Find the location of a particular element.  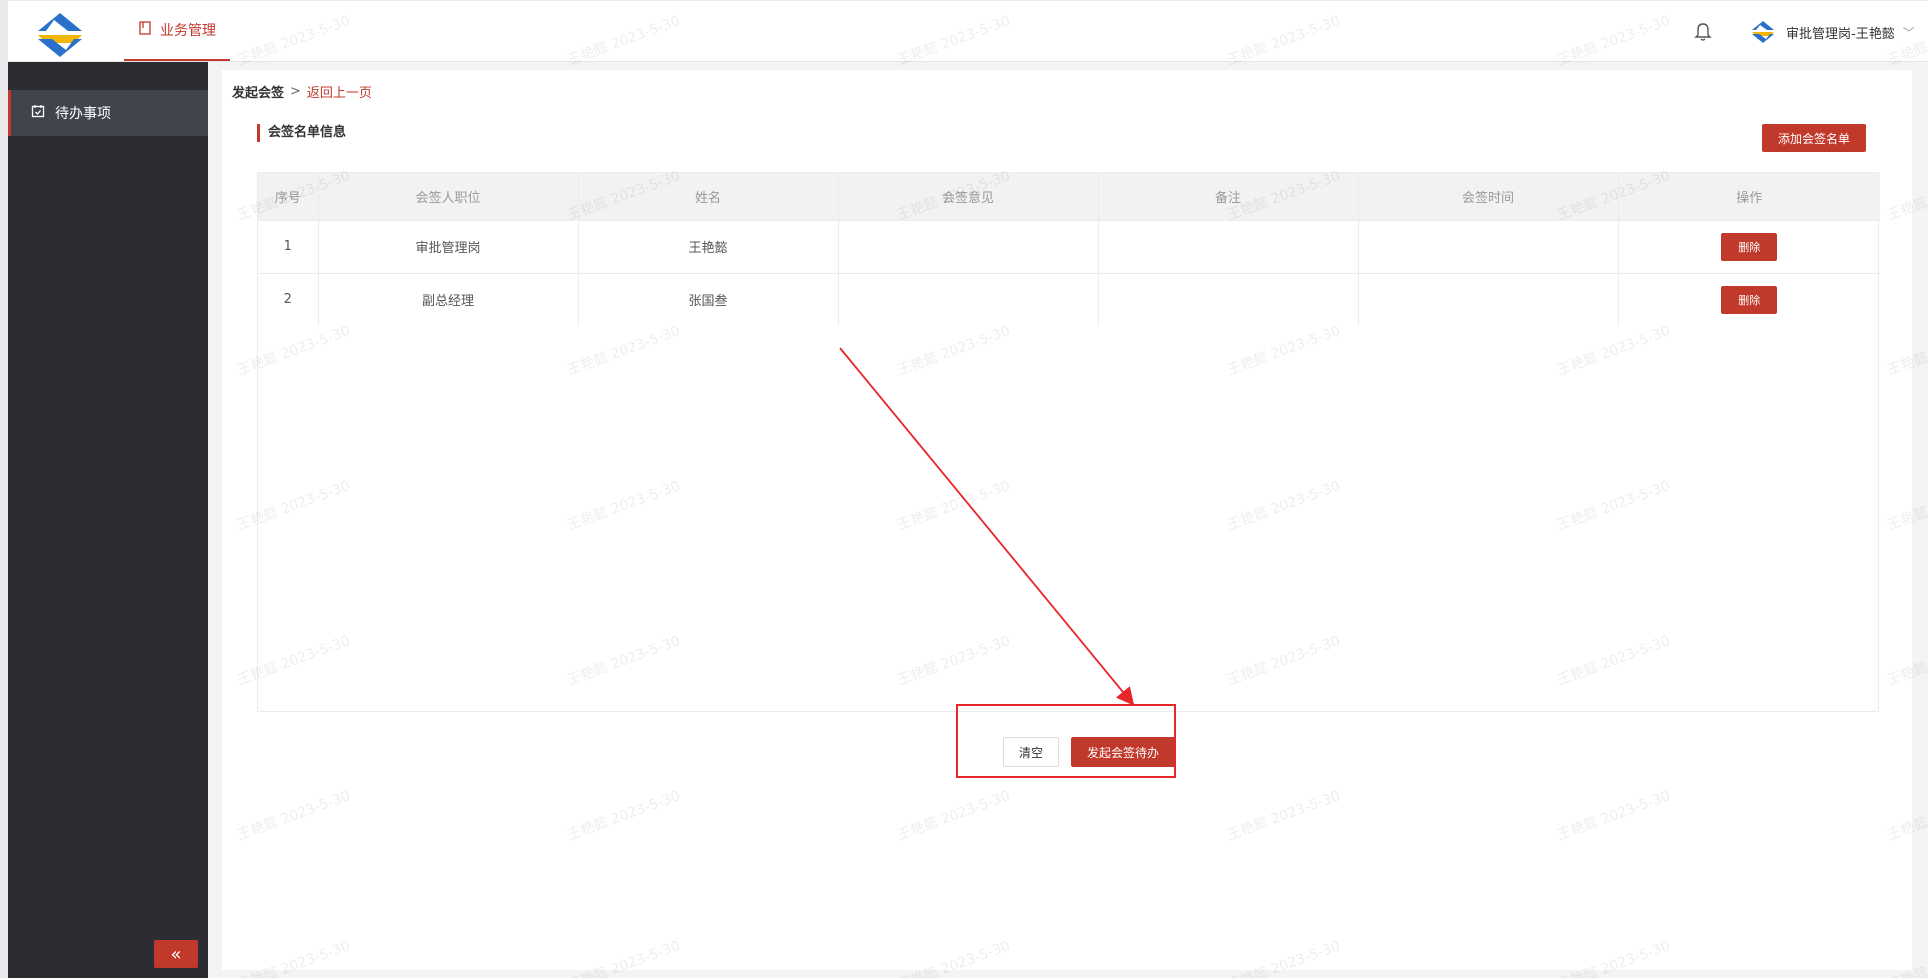

user-label: 审批管理岗-王艳懿 is located at coordinates (1840, 34).